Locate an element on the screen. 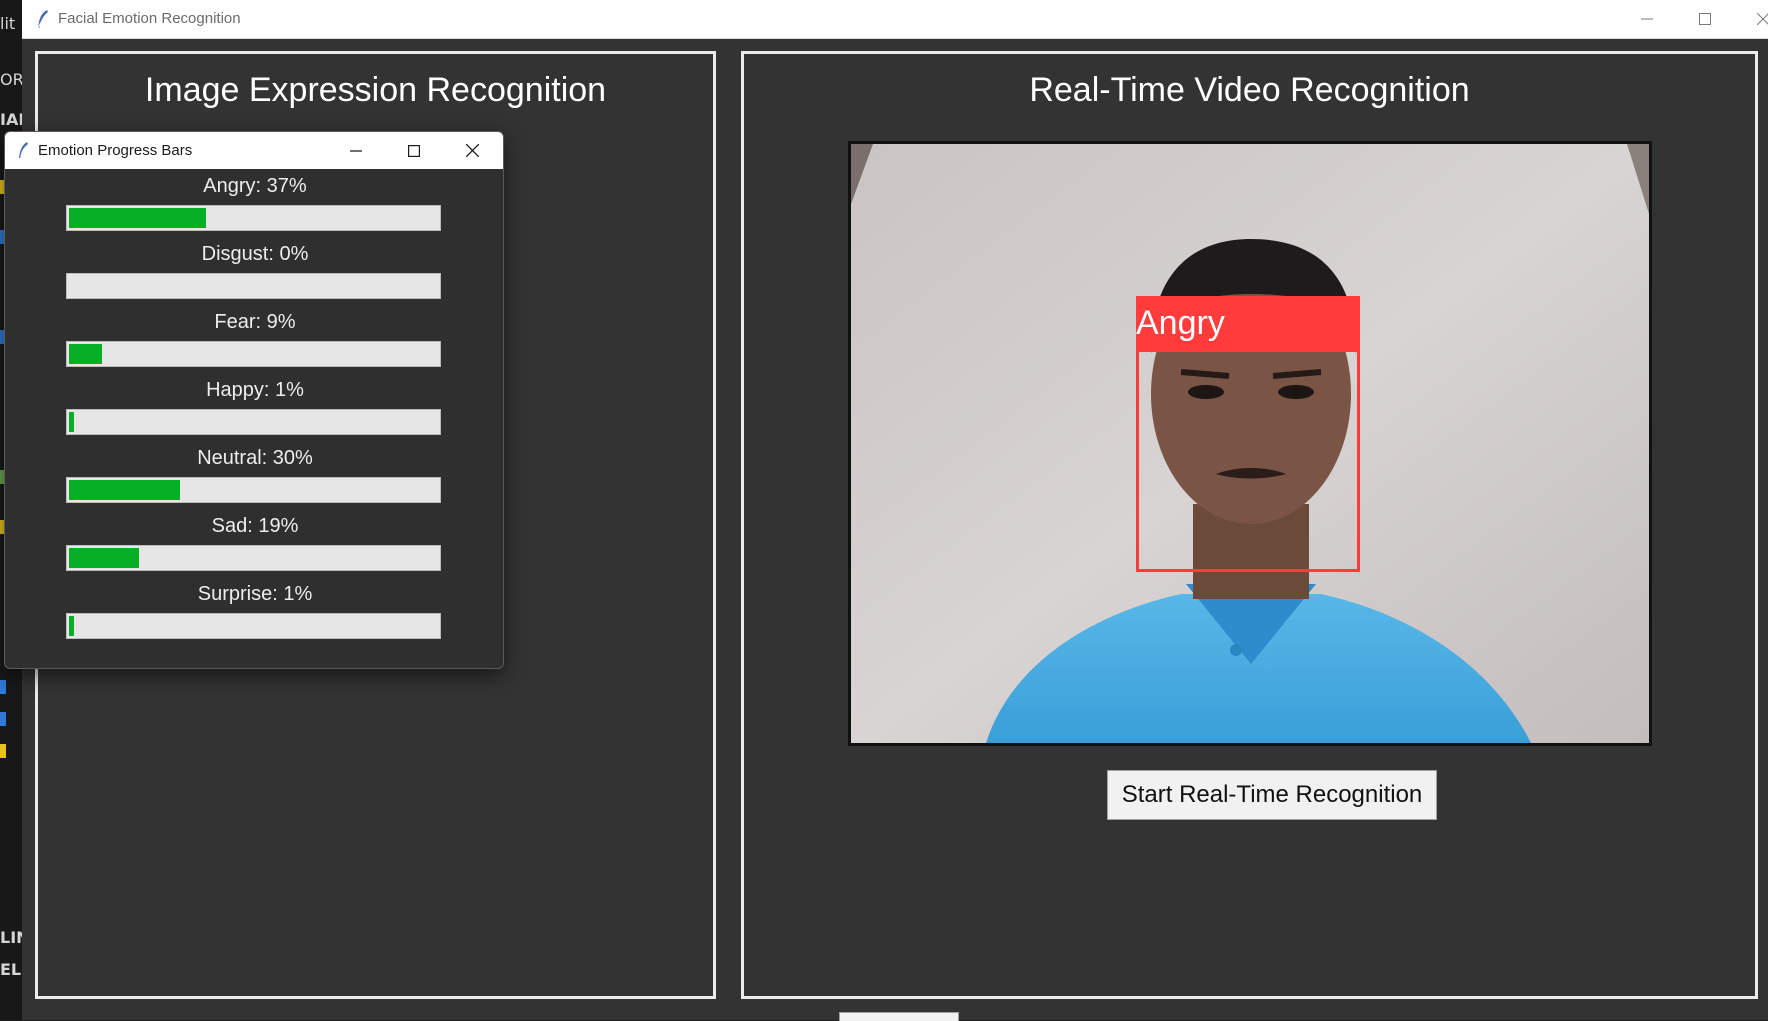  background-text-fragment: OR is located at coordinates (11, 79).